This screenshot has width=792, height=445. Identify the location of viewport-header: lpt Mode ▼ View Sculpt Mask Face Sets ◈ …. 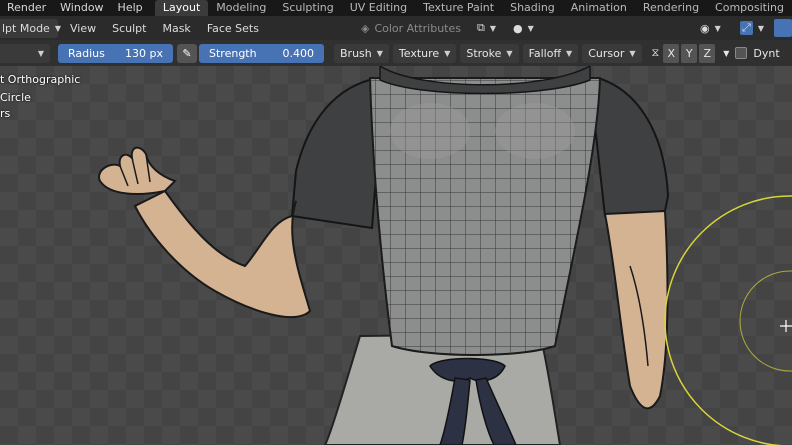
(396, 28).